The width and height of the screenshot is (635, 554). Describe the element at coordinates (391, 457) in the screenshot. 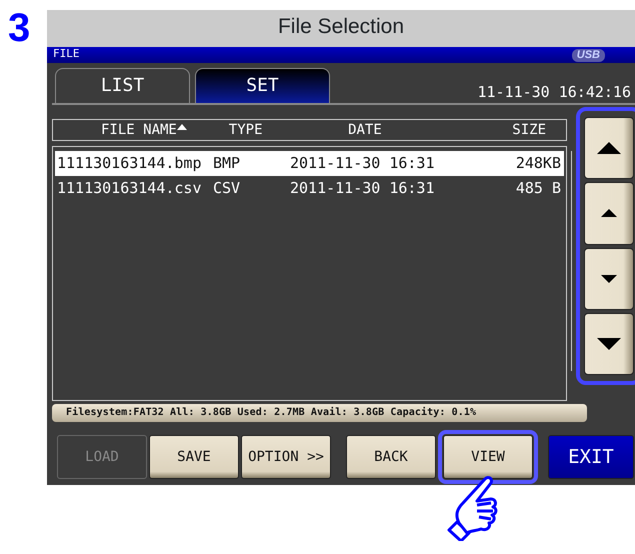

I see `action-button: BACK` at that location.